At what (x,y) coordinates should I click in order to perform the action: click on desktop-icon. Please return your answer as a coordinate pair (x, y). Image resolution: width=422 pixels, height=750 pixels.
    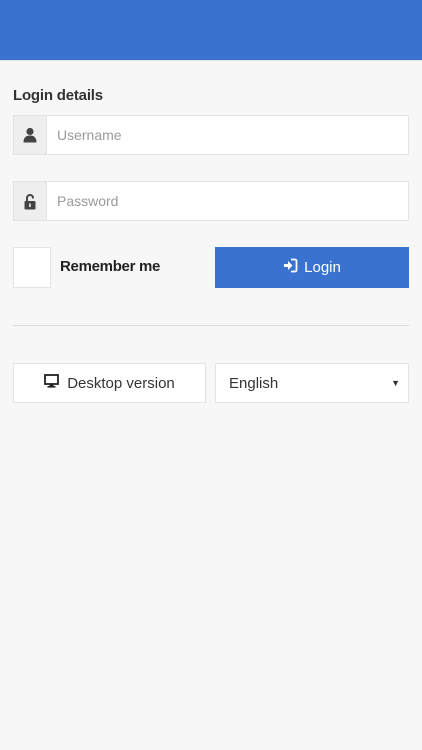
    Looking at the image, I should click on (52, 383).